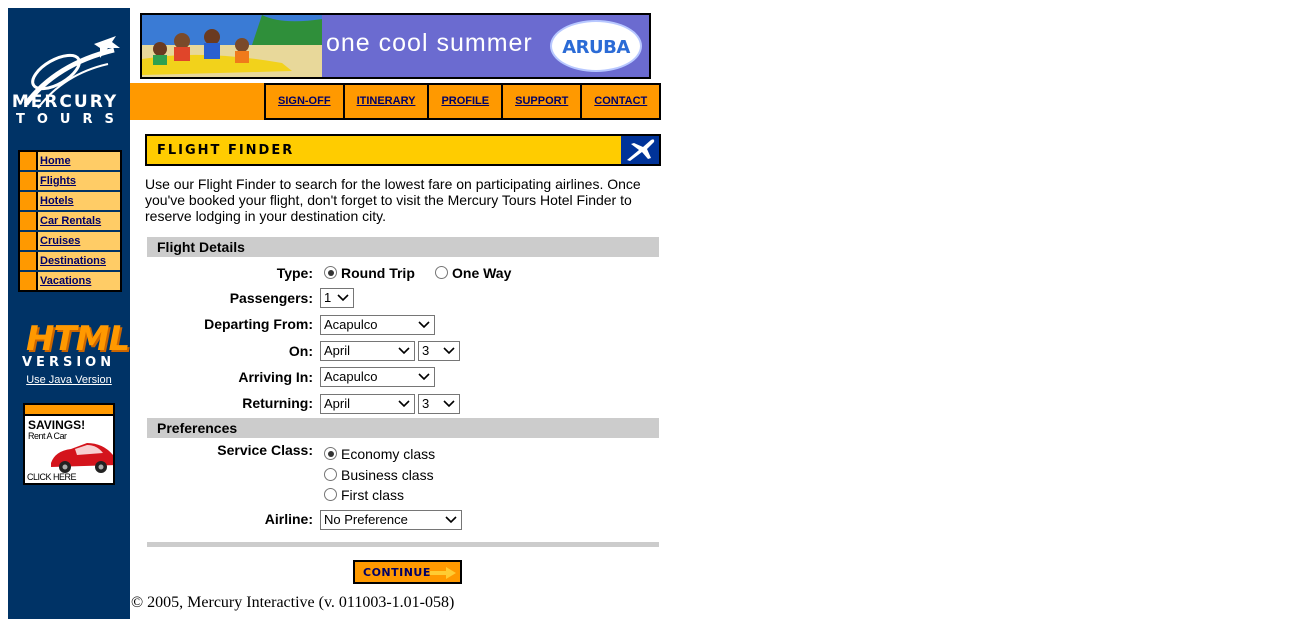 Image resolution: width=1301 pixels, height=619 pixels. Describe the element at coordinates (277, 403) in the screenshot. I see `returning-label: Returning:` at that location.